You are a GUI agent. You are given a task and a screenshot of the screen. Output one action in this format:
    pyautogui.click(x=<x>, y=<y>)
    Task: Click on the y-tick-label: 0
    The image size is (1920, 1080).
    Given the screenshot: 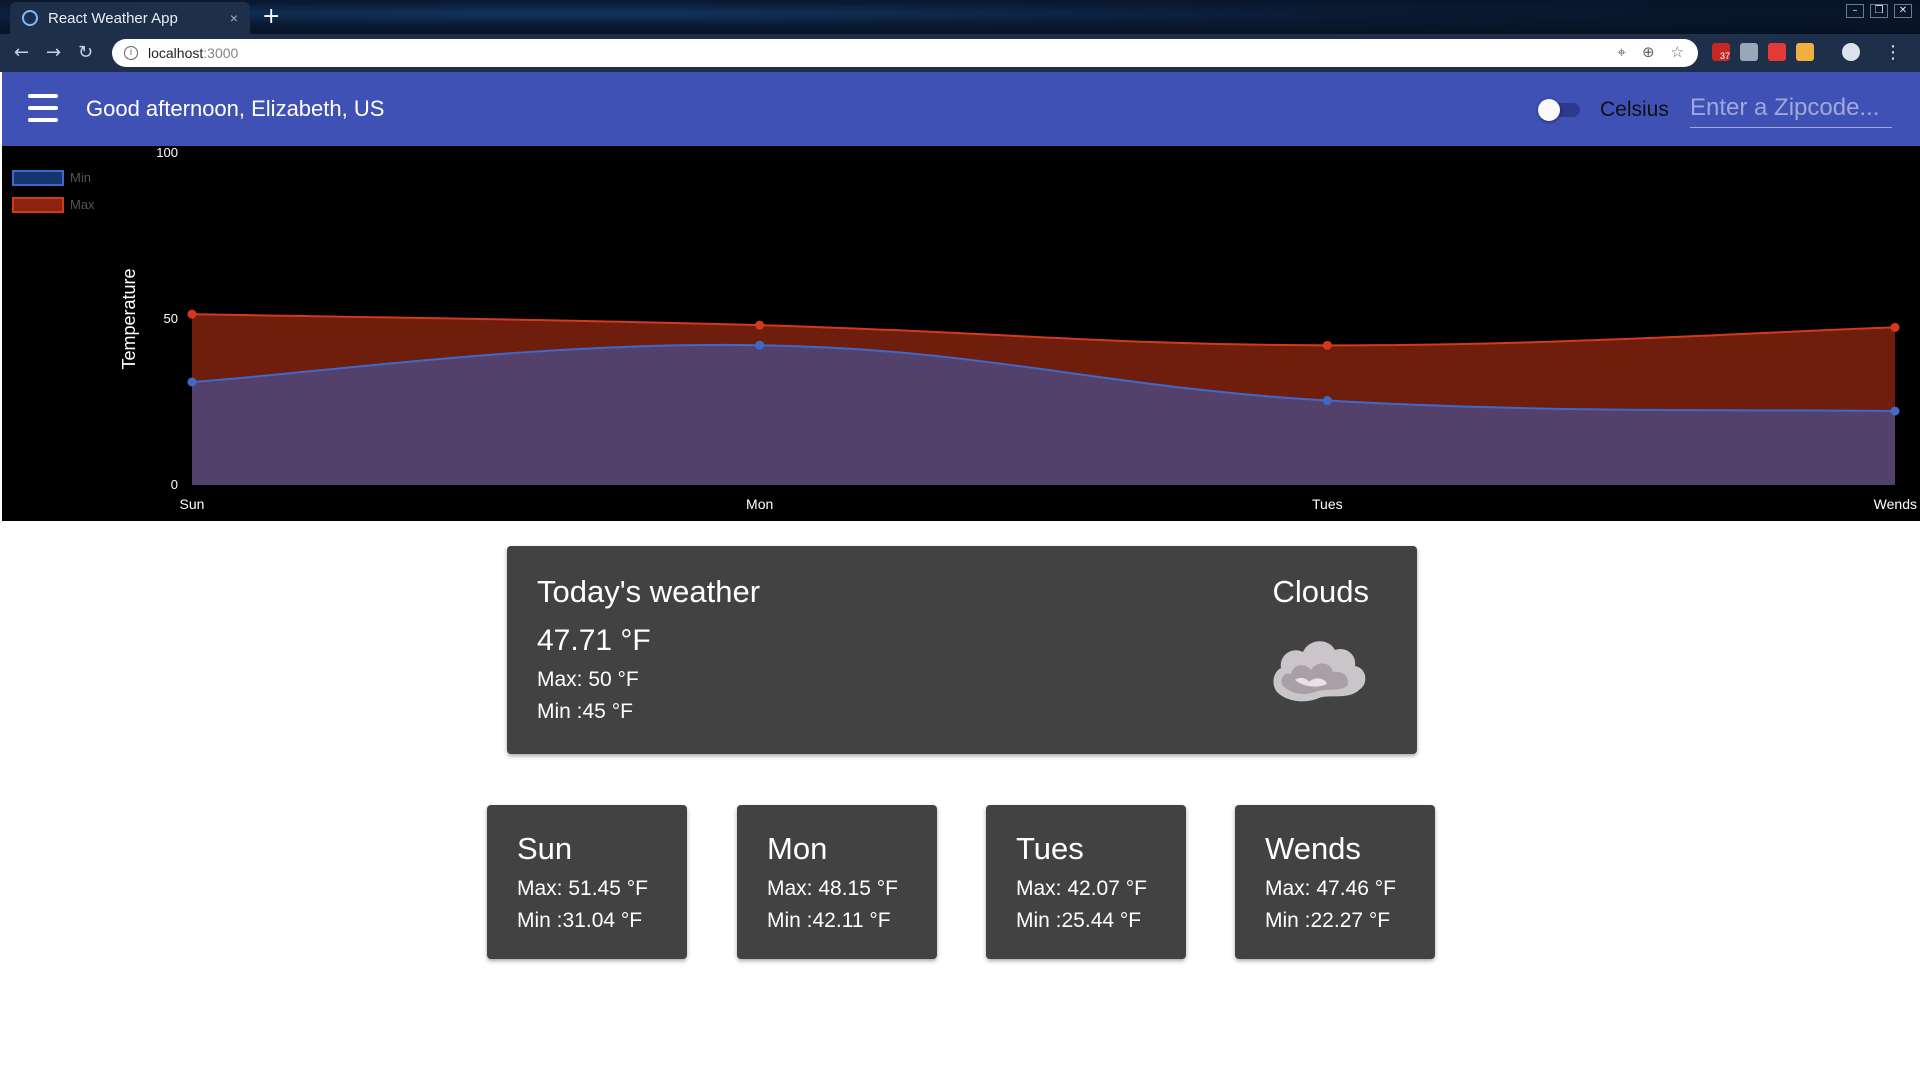 What is the action you would take?
    pyautogui.click(x=174, y=484)
    